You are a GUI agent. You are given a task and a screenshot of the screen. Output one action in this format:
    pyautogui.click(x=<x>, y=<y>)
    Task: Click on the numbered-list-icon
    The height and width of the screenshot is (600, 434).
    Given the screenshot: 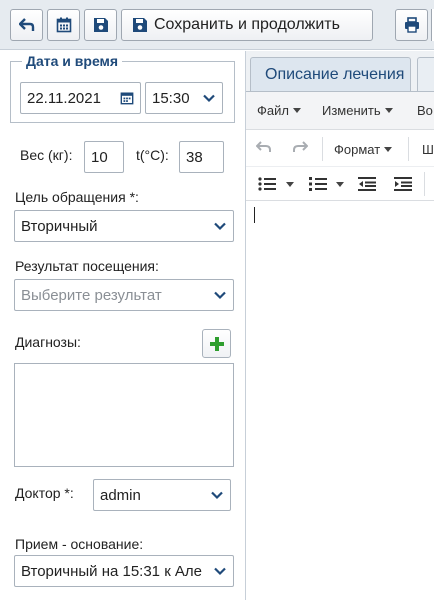 What is the action you would take?
    pyautogui.click(x=318, y=184)
    